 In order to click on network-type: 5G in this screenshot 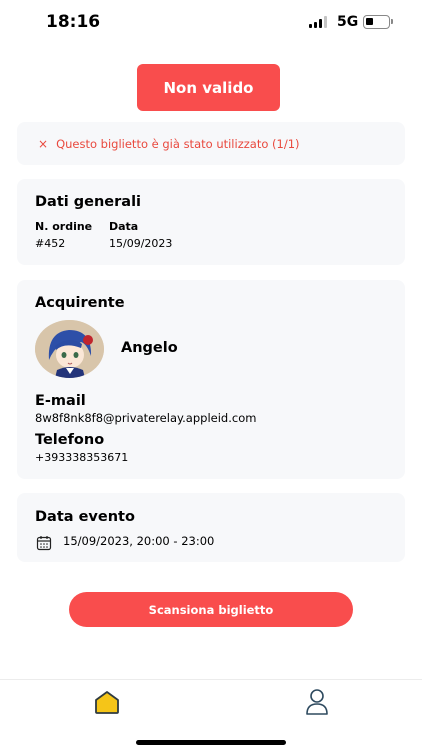, I will do `click(348, 22)`.